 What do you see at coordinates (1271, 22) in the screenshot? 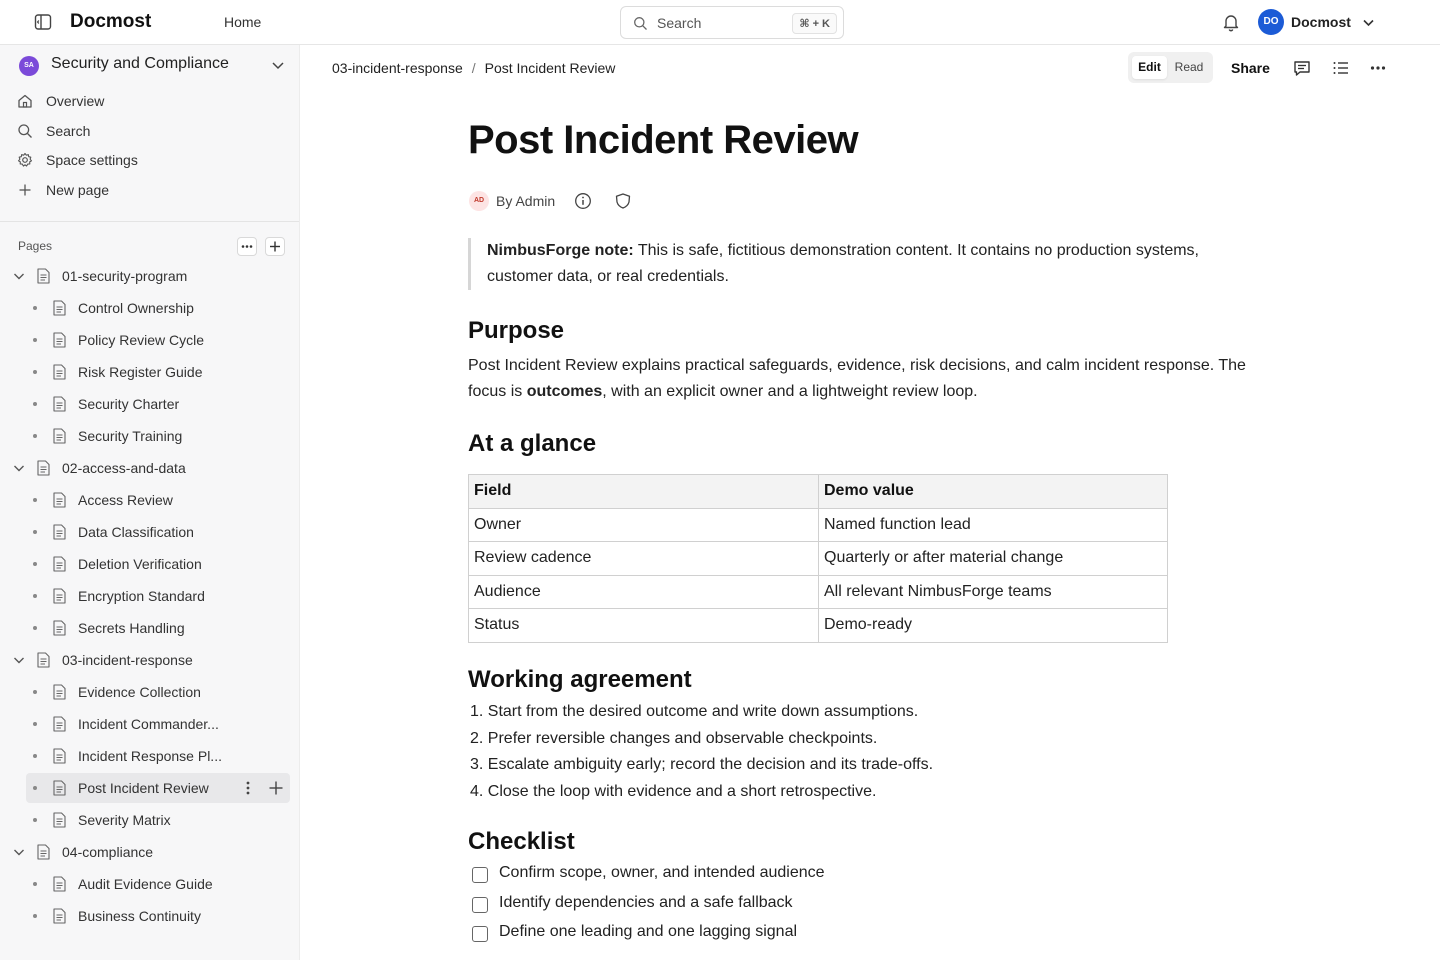
I see `avatar: DO` at bounding box center [1271, 22].